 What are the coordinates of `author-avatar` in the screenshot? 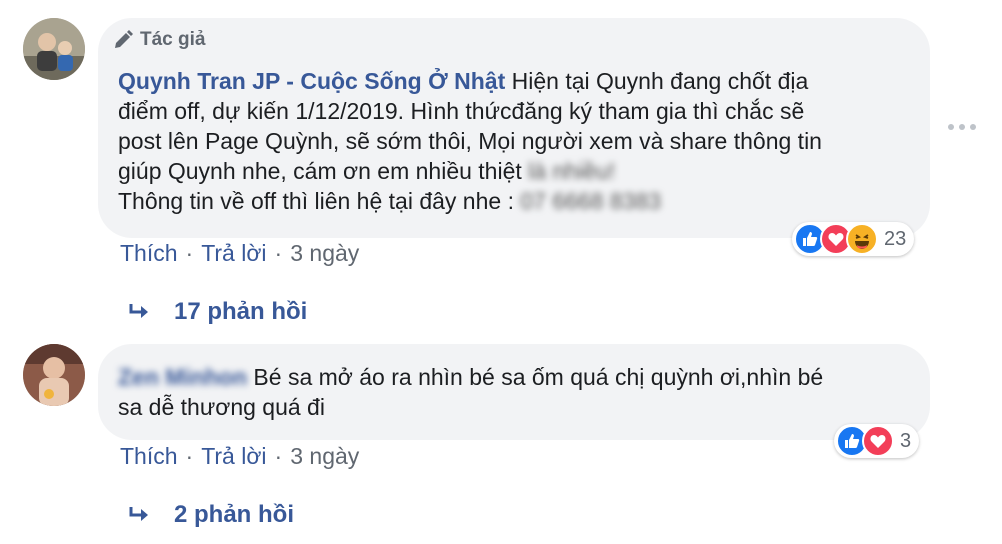 It's located at (54, 49).